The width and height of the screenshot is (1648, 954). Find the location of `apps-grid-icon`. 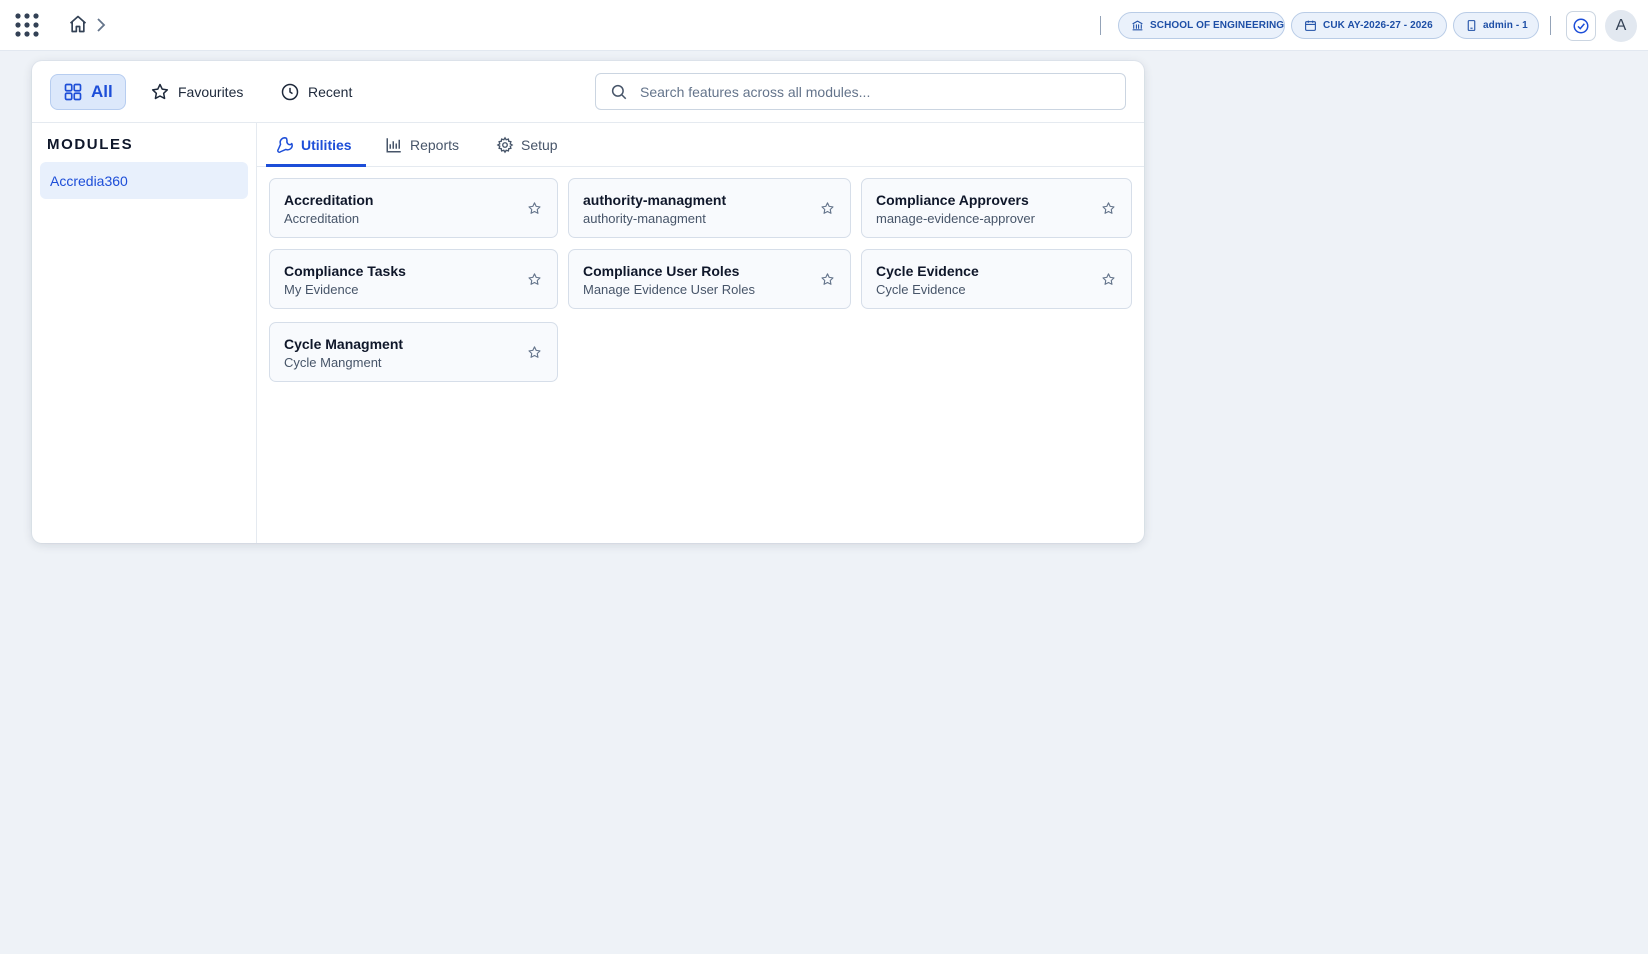

apps-grid-icon is located at coordinates (27, 25).